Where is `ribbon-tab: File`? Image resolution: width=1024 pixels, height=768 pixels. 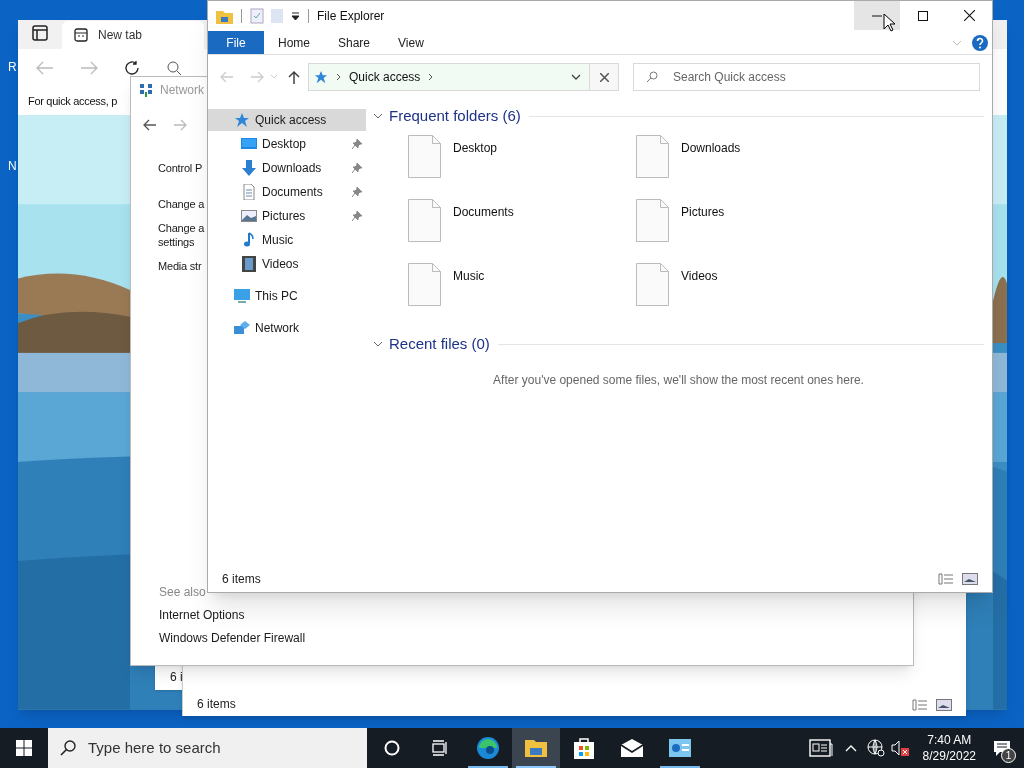
ribbon-tab: File is located at coordinates (236, 42).